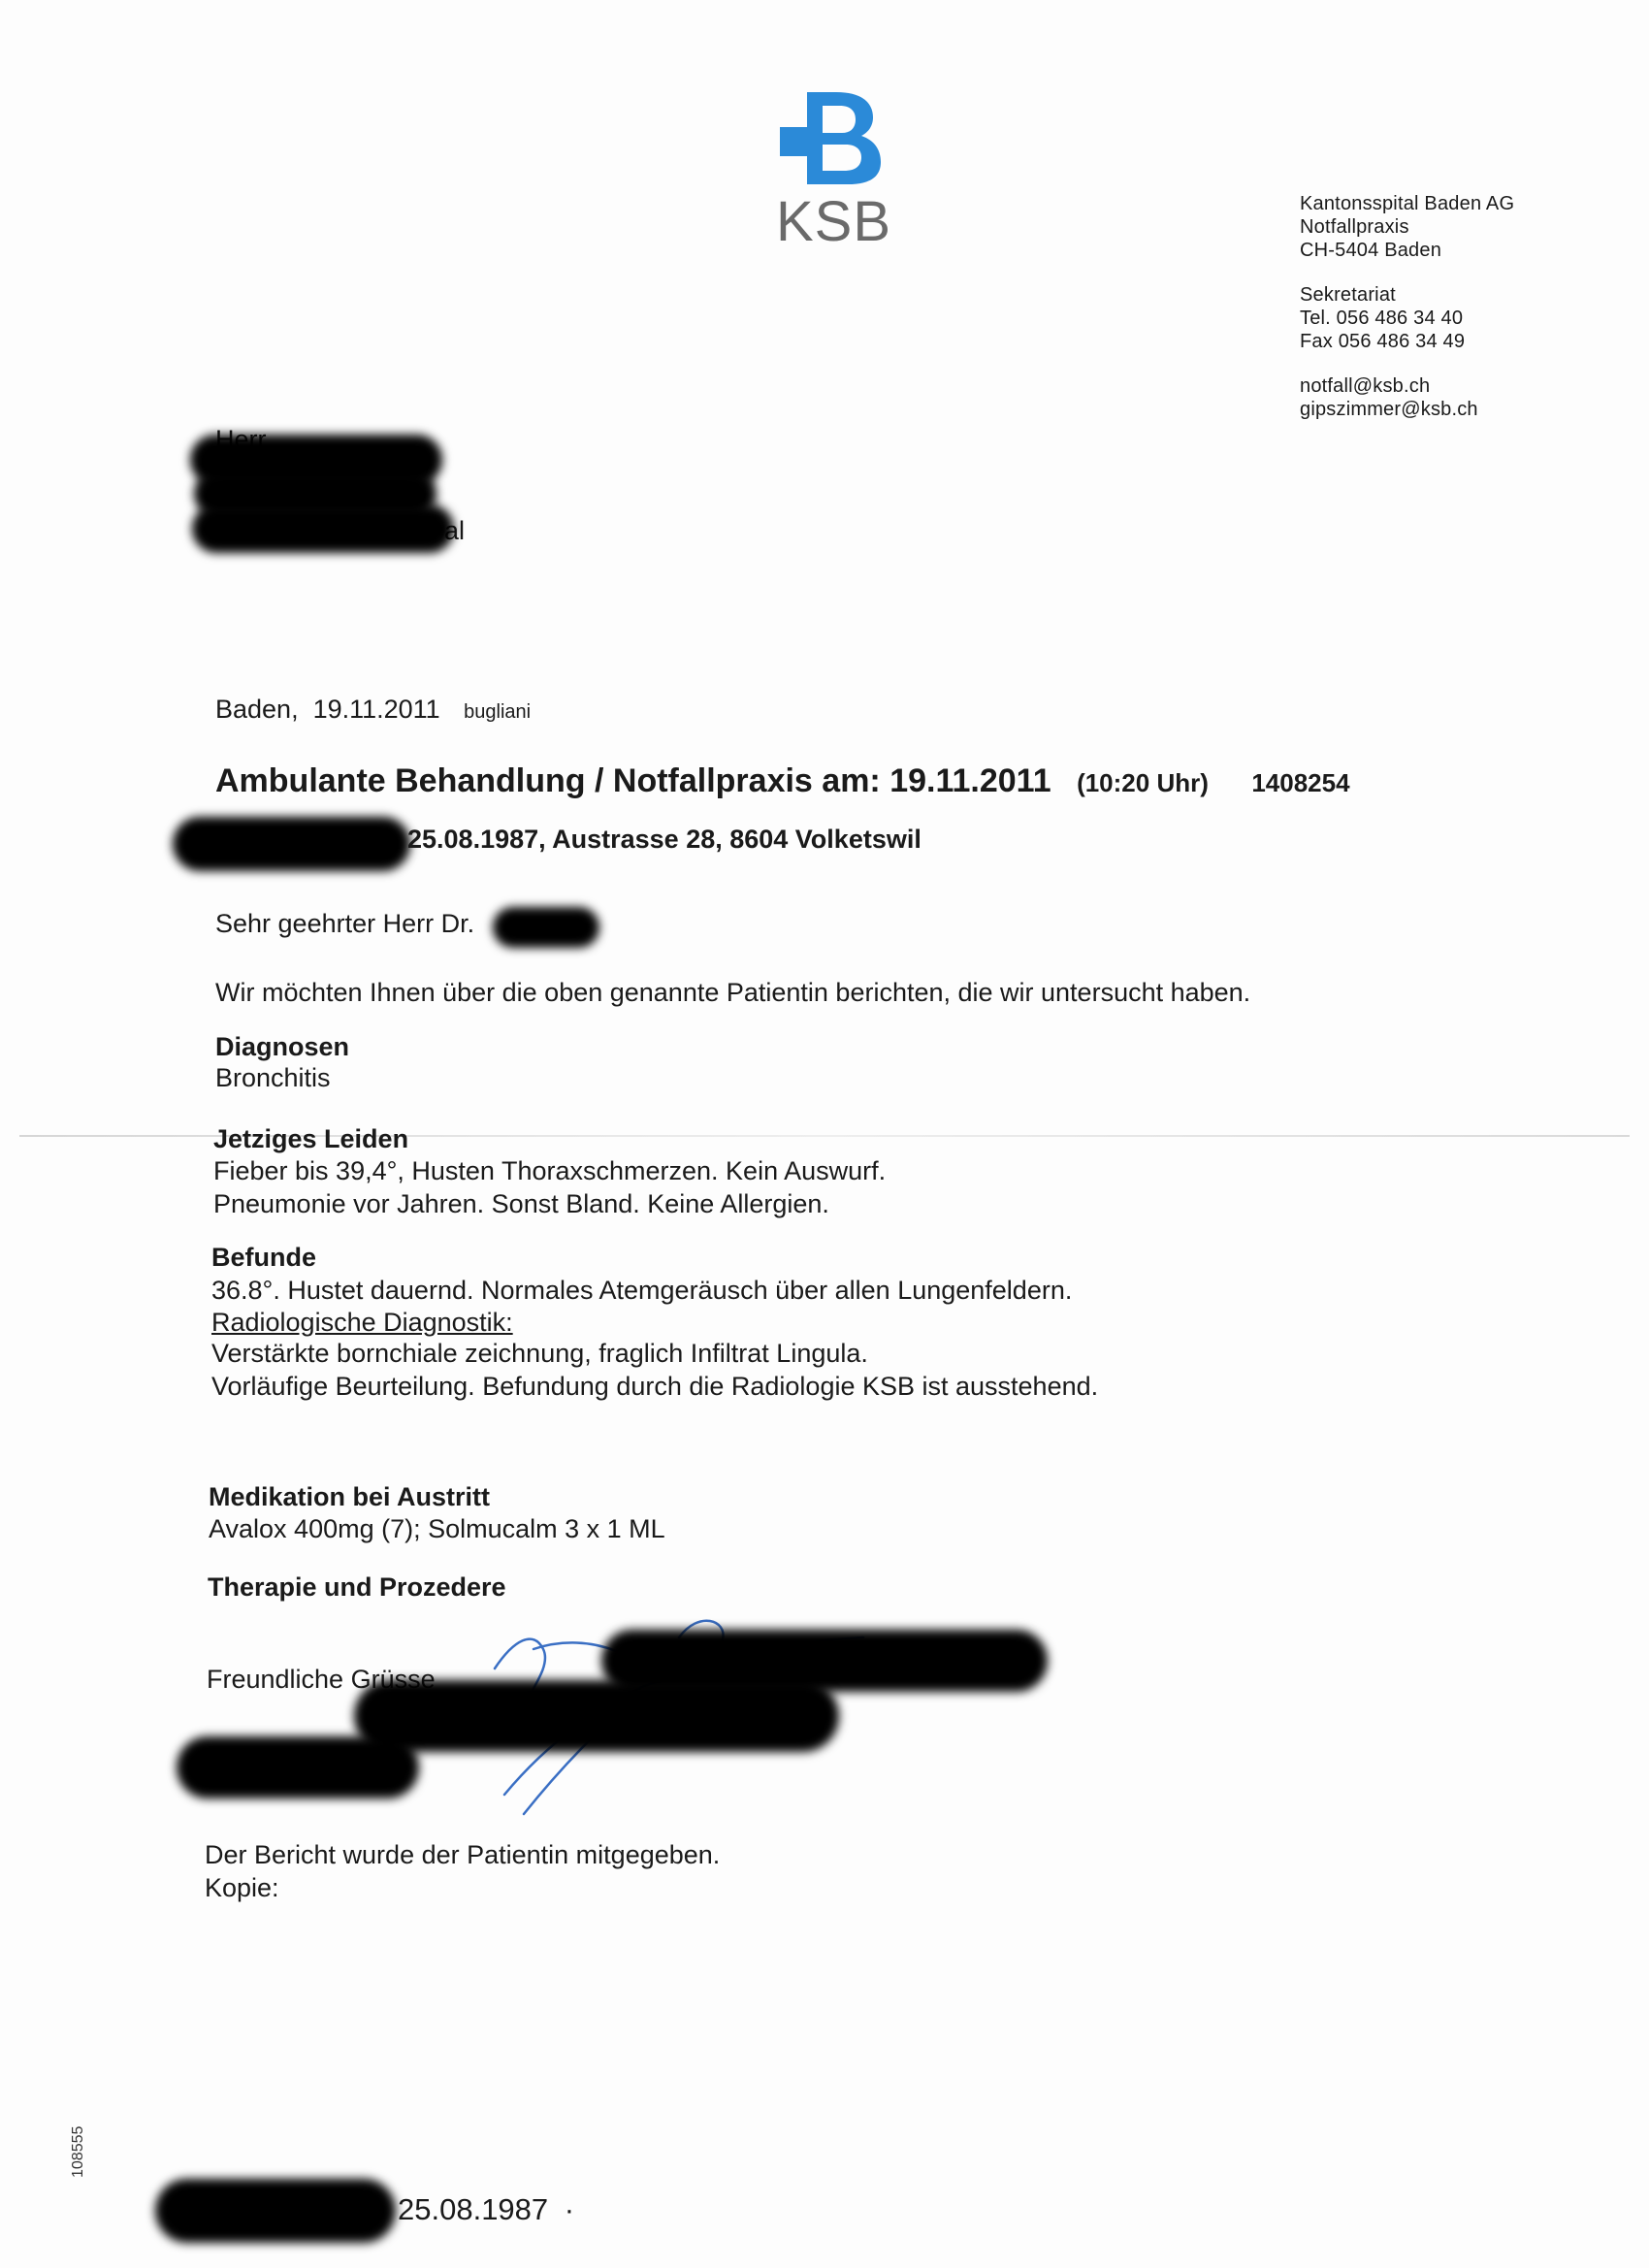 This screenshot has height=2268, width=1649. Describe the element at coordinates (1354, 227) in the screenshot. I see `sender-line: Notfallpraxis` at that location.